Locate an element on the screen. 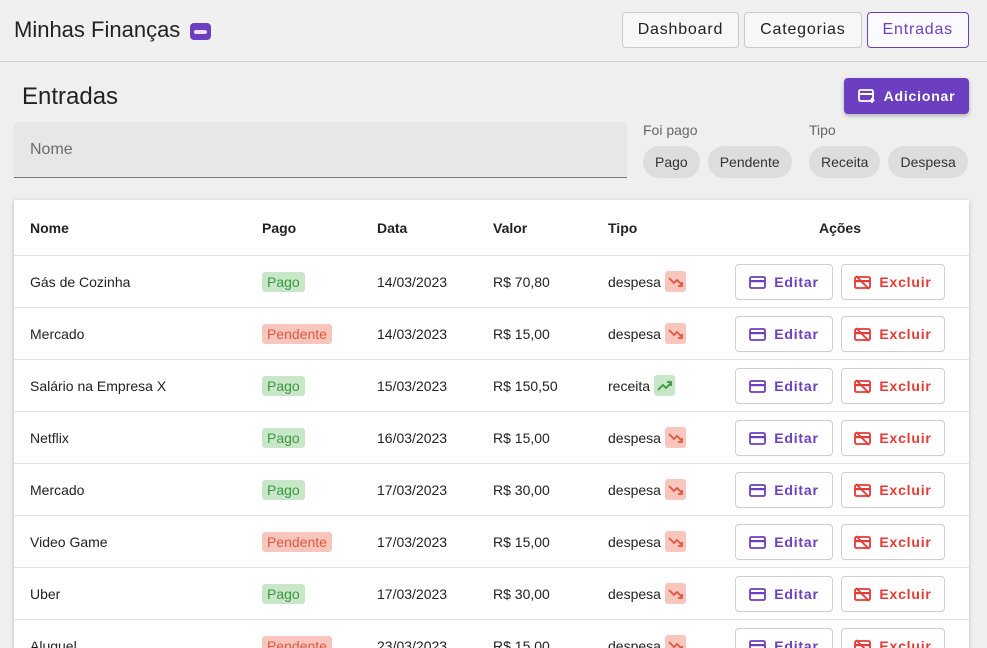 This screenshot has width=987, height=648. cell-valor: R$ 30,00 is located at coordinates (521, 489).